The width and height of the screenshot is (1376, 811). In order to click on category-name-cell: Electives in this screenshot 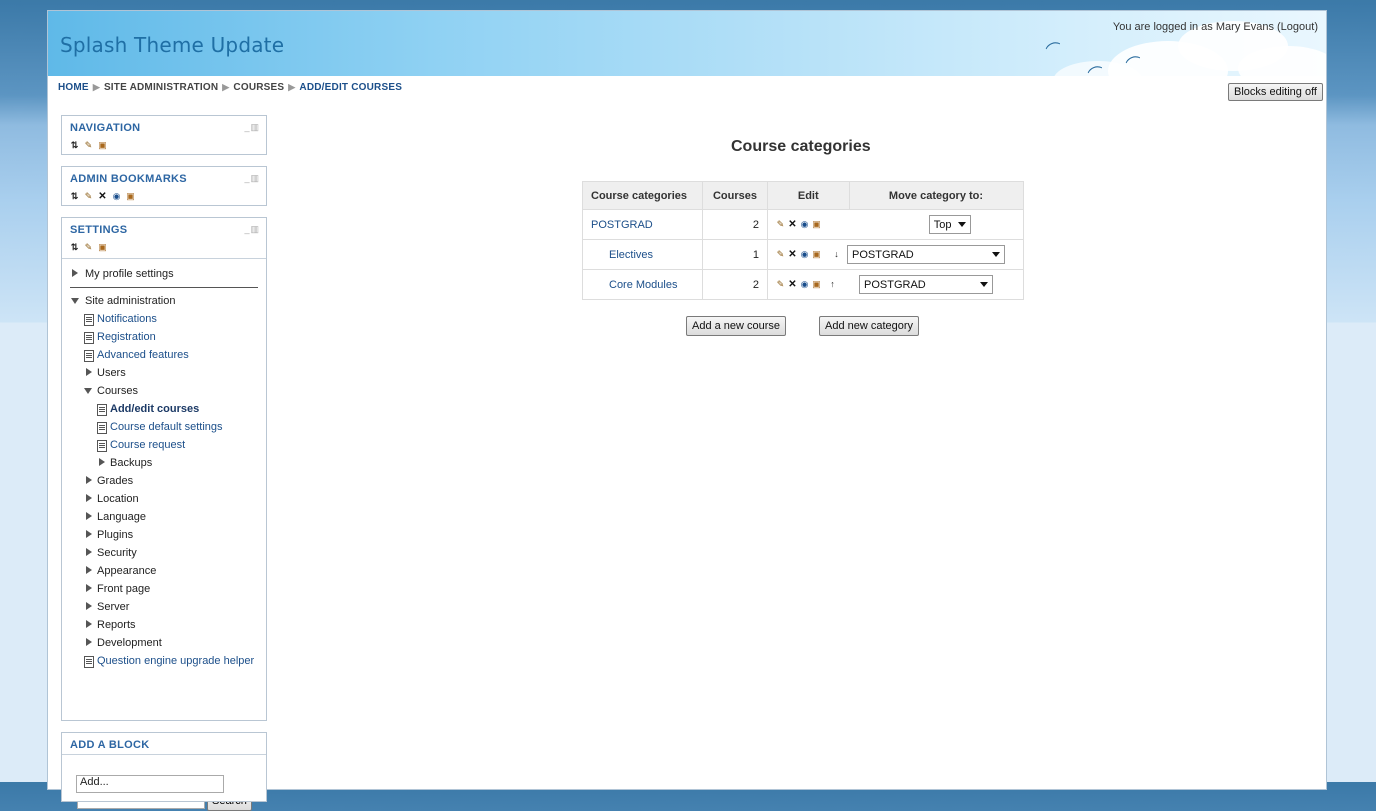, I will do `click(642, 254)`.